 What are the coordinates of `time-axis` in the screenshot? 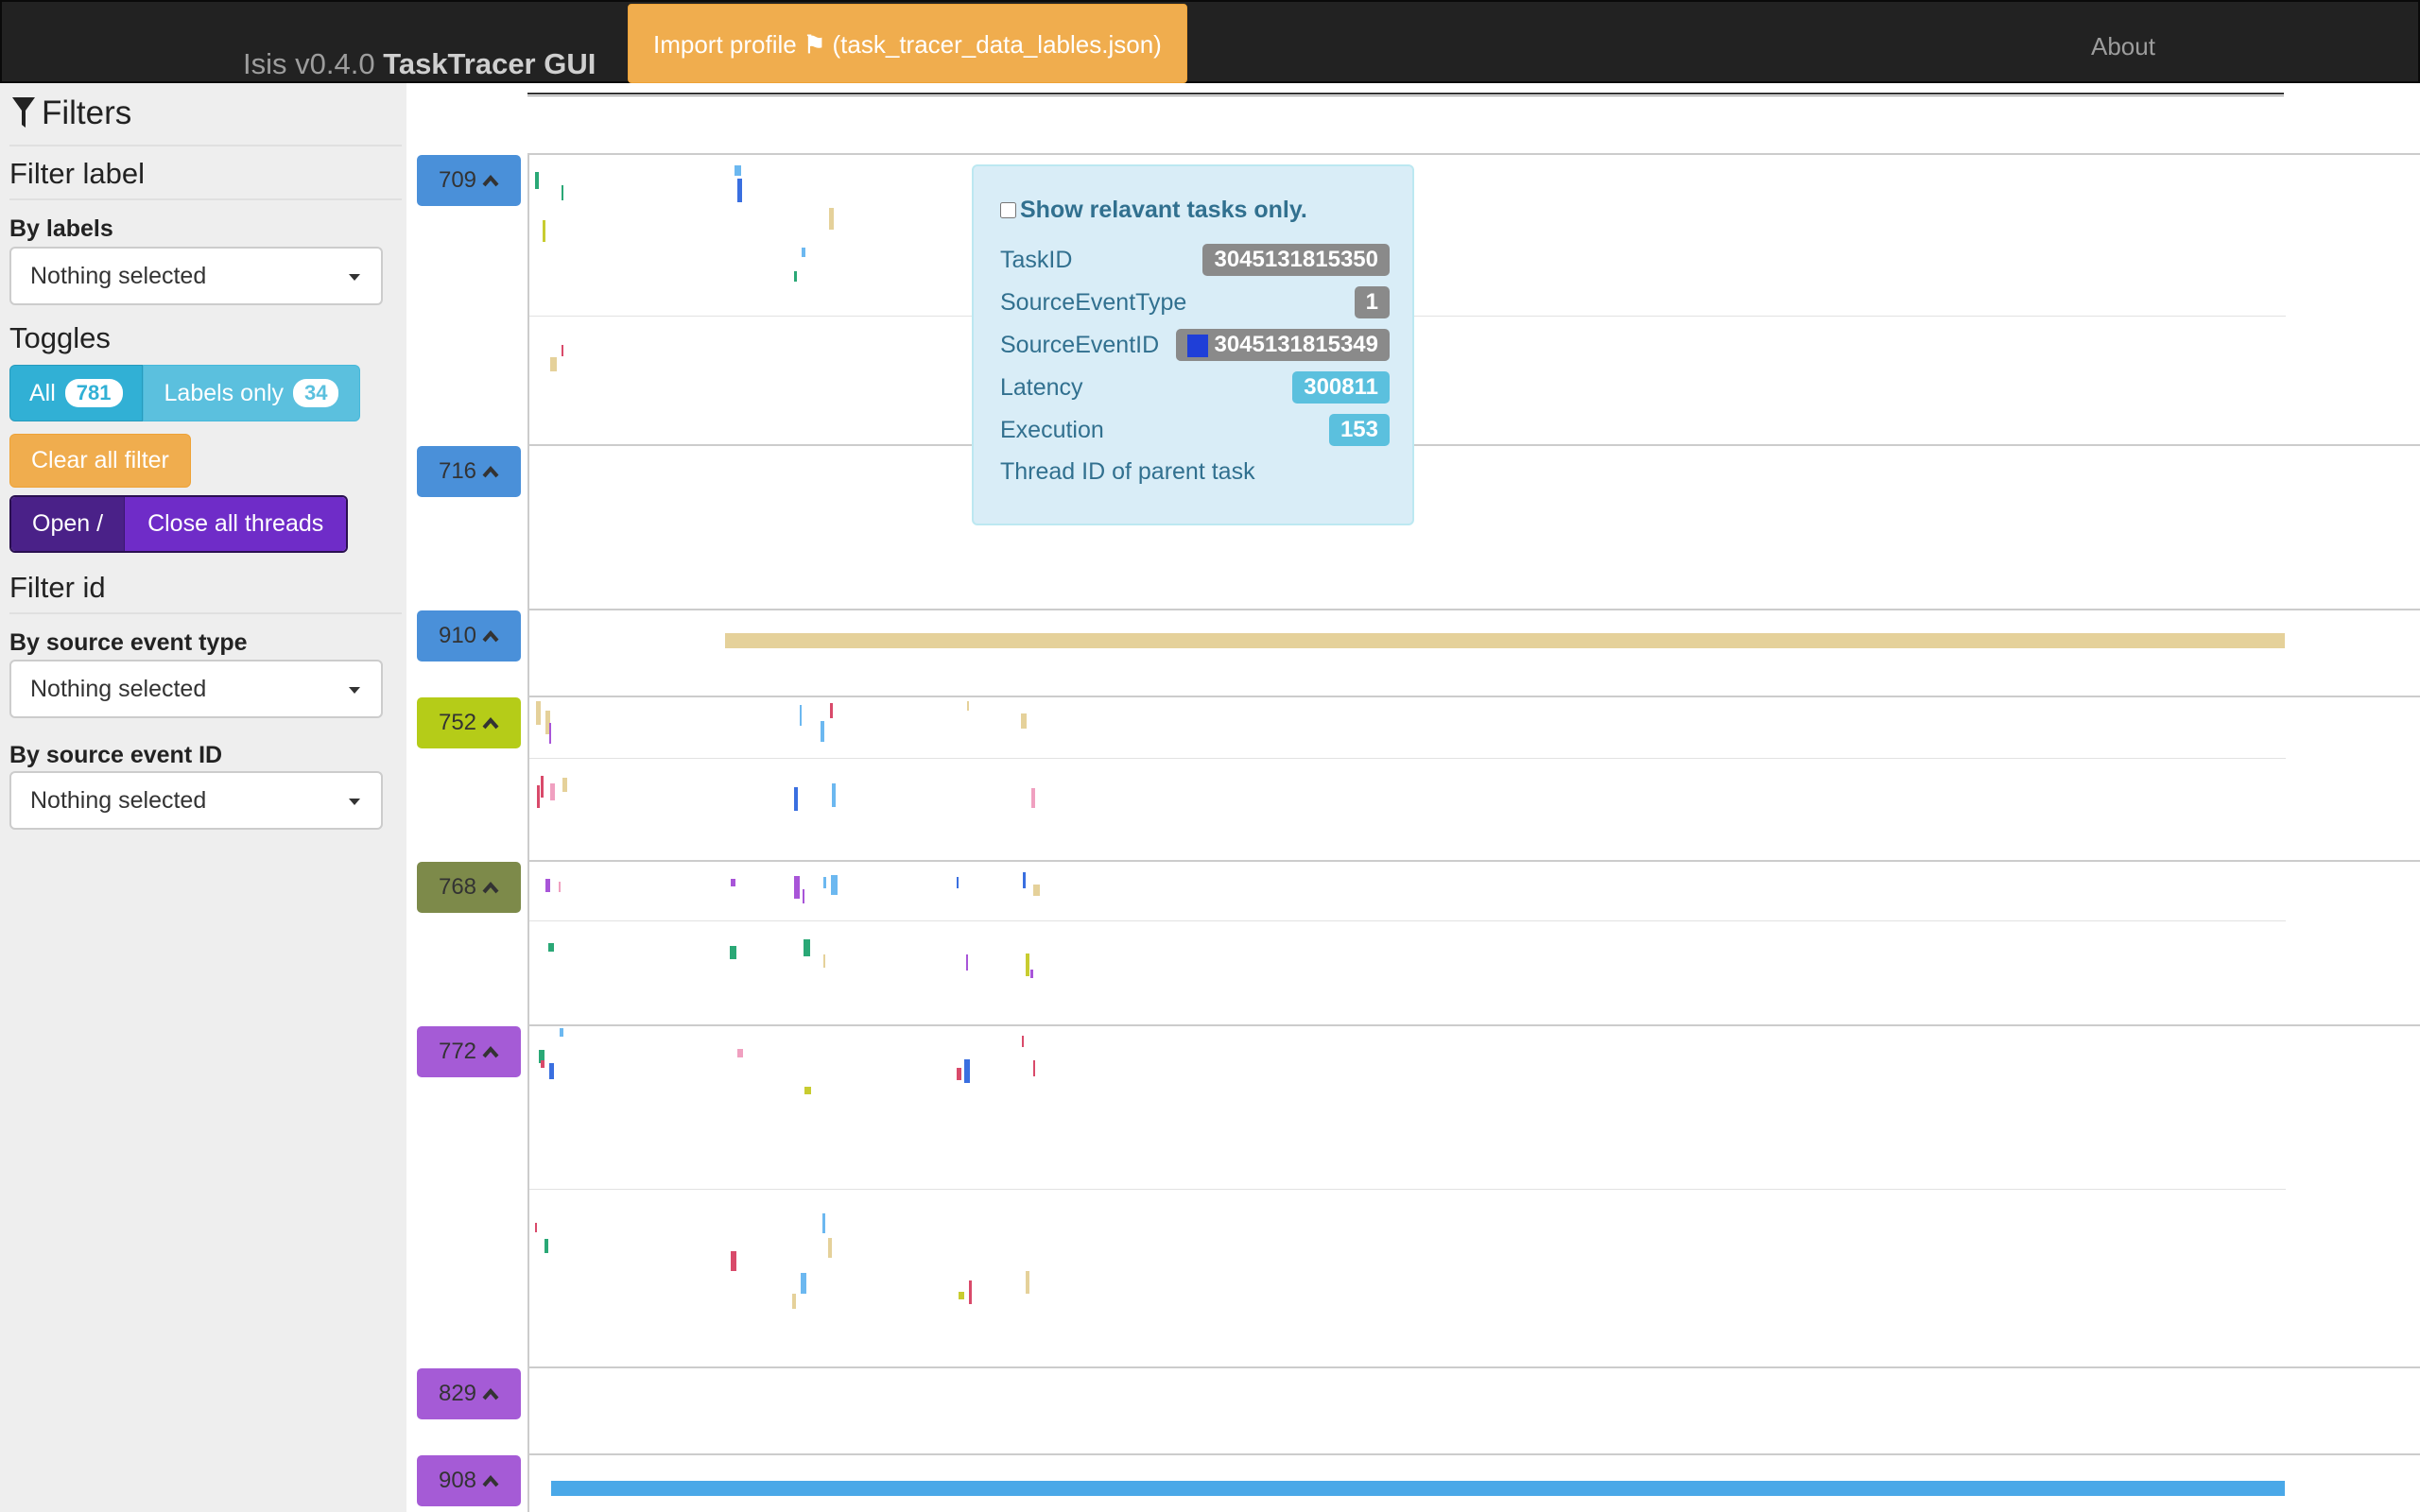 It's located at (1405, 94).